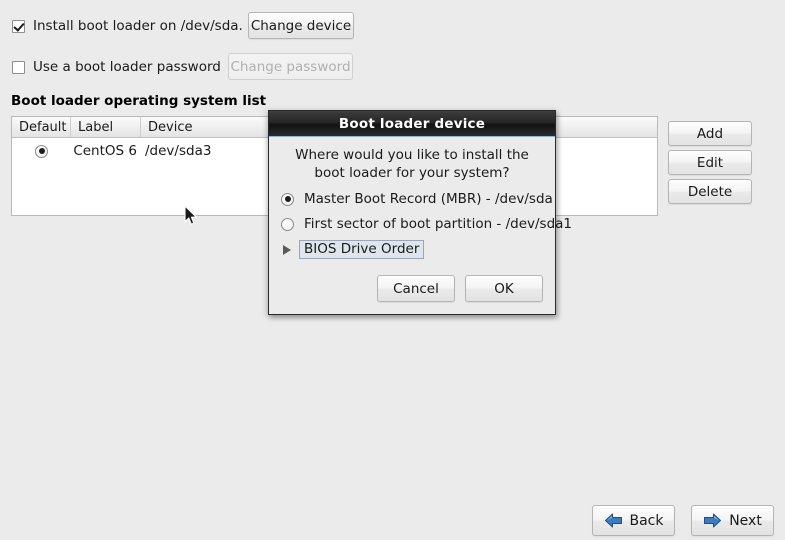  I want to click on arrow-left-icon, so click(613, 520).